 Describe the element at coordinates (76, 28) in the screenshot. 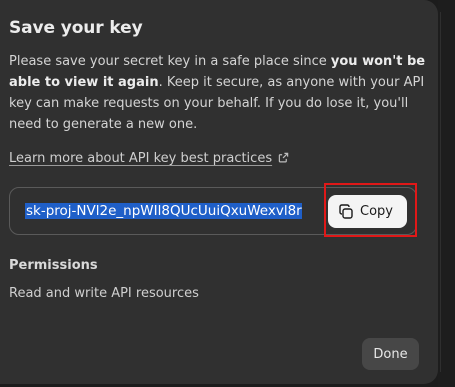

I see `dialog-title: Save your key` at that location.